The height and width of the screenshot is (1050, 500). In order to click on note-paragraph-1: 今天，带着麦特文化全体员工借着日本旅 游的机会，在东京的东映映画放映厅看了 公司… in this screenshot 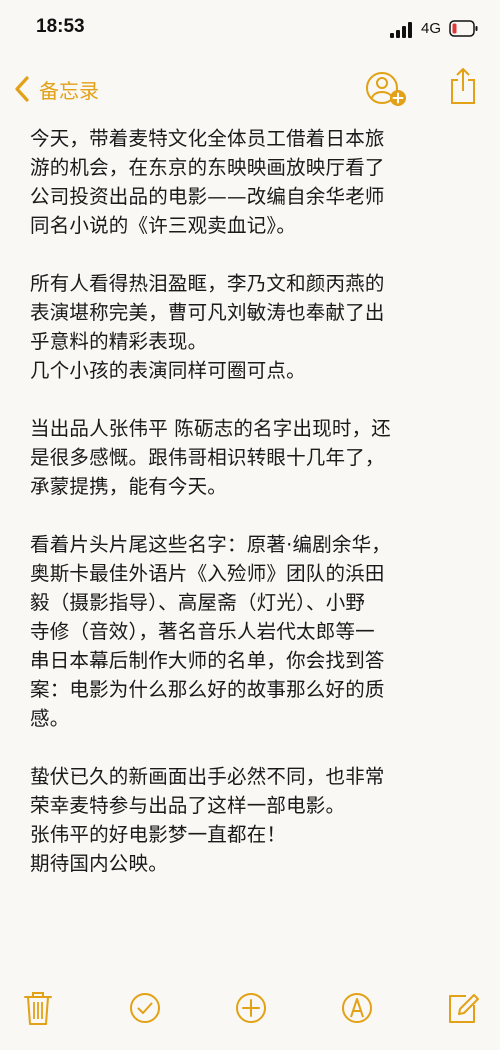, I will do `click(254, 182)`.